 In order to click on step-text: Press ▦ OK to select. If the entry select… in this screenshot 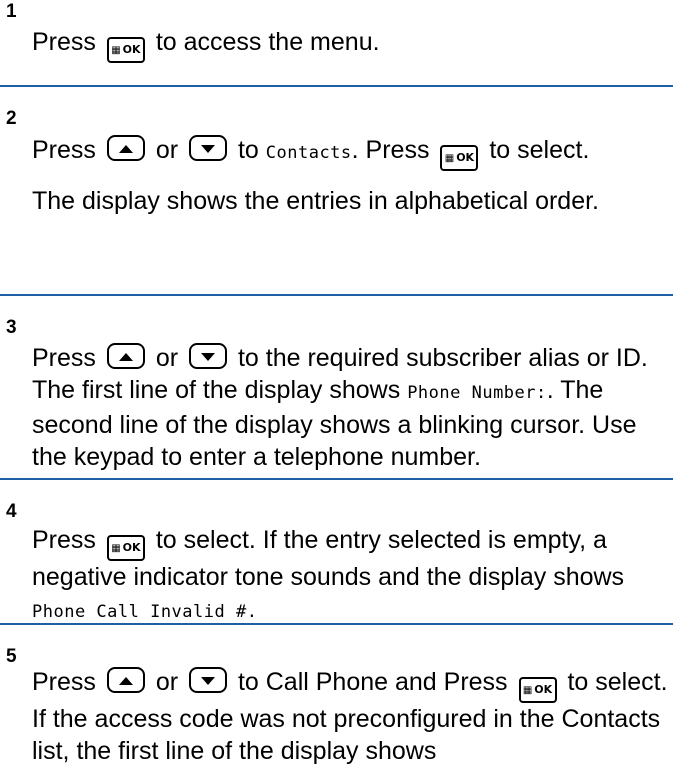, I will do `click(328, 574)`.